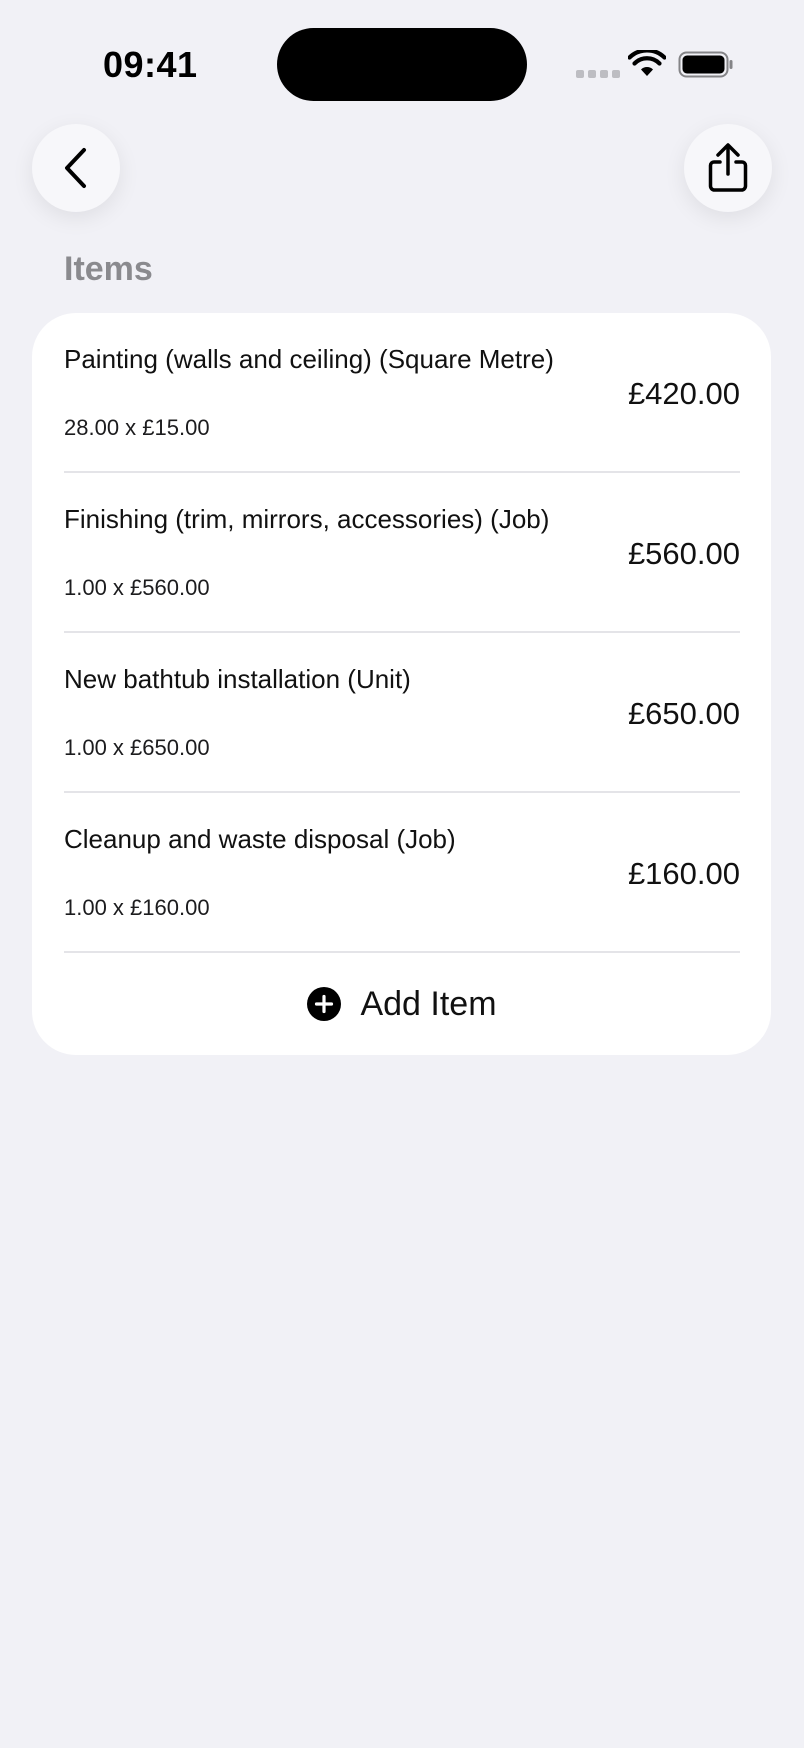 This screenshot has width=804, height=1748. I want to click on status-bar: 09:41, so click(402, 60).